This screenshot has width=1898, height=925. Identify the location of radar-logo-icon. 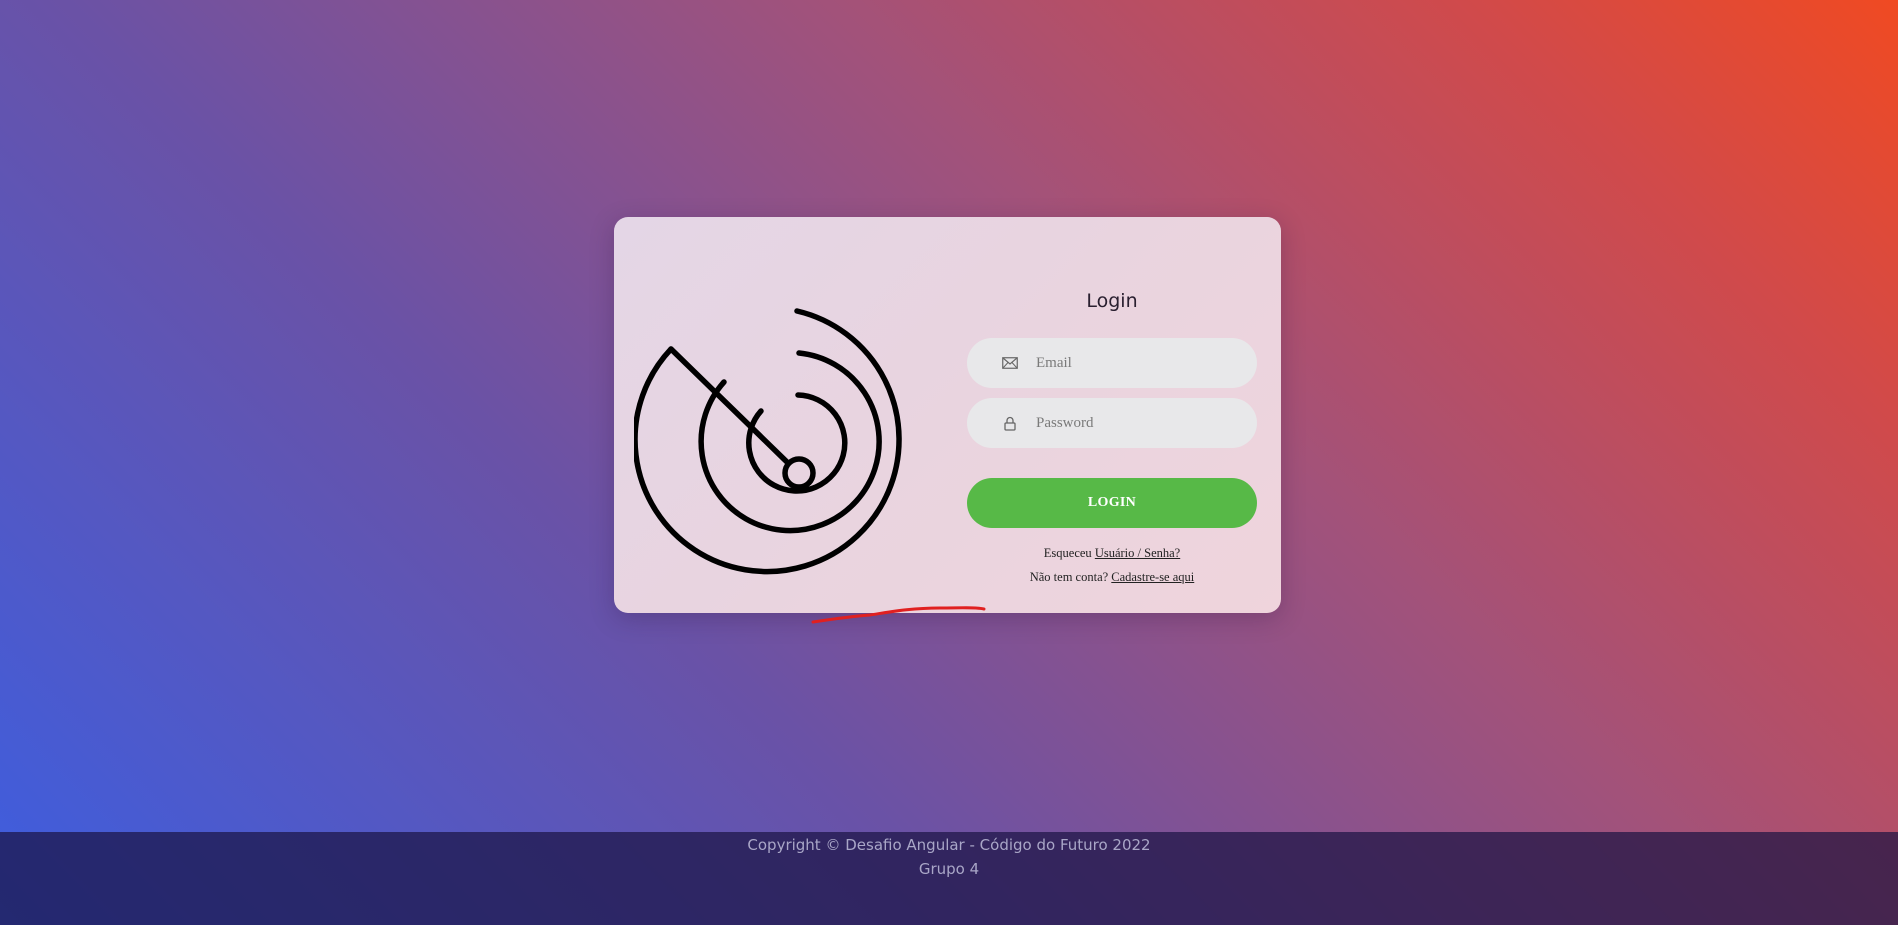
(768, 441).